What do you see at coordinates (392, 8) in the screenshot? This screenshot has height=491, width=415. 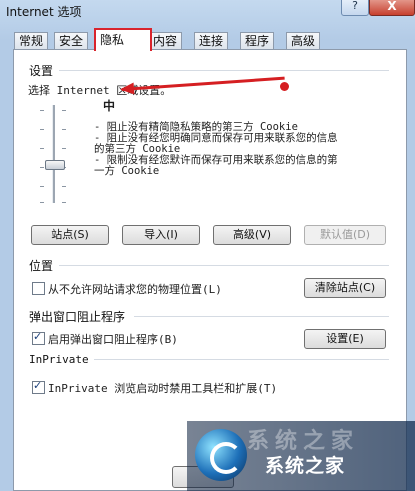 I see `close-button: X` at bounding box center [392, 8].